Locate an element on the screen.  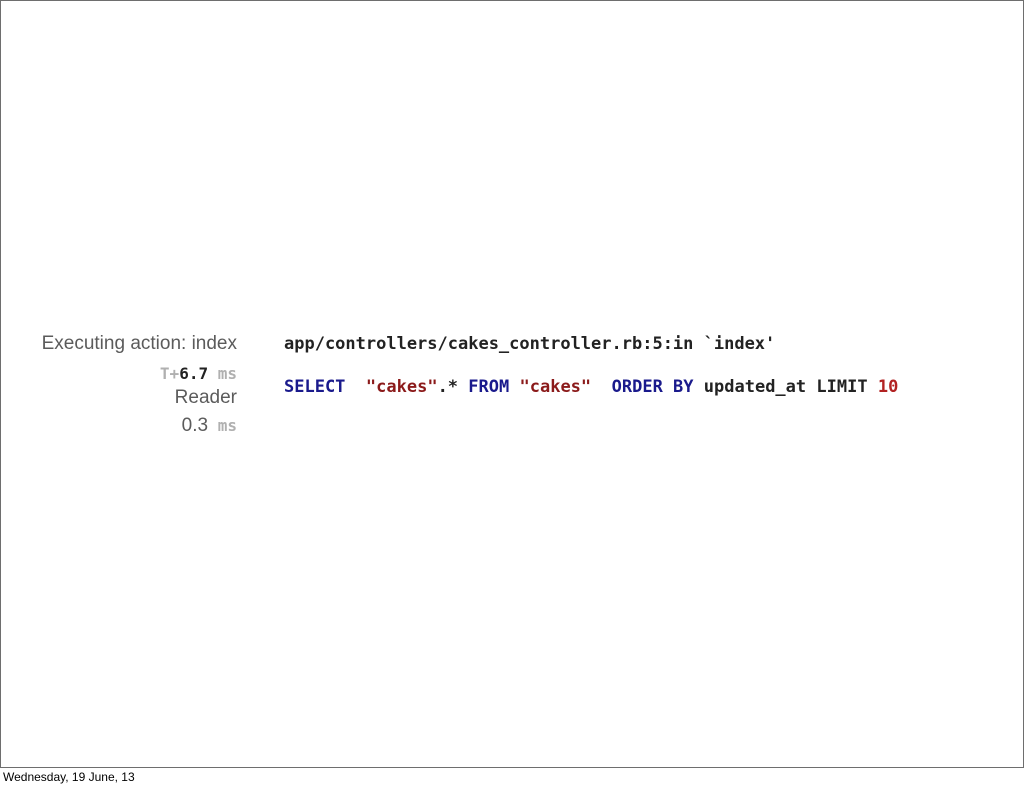
time-unit-spacer is located at coordinates (213, 373).